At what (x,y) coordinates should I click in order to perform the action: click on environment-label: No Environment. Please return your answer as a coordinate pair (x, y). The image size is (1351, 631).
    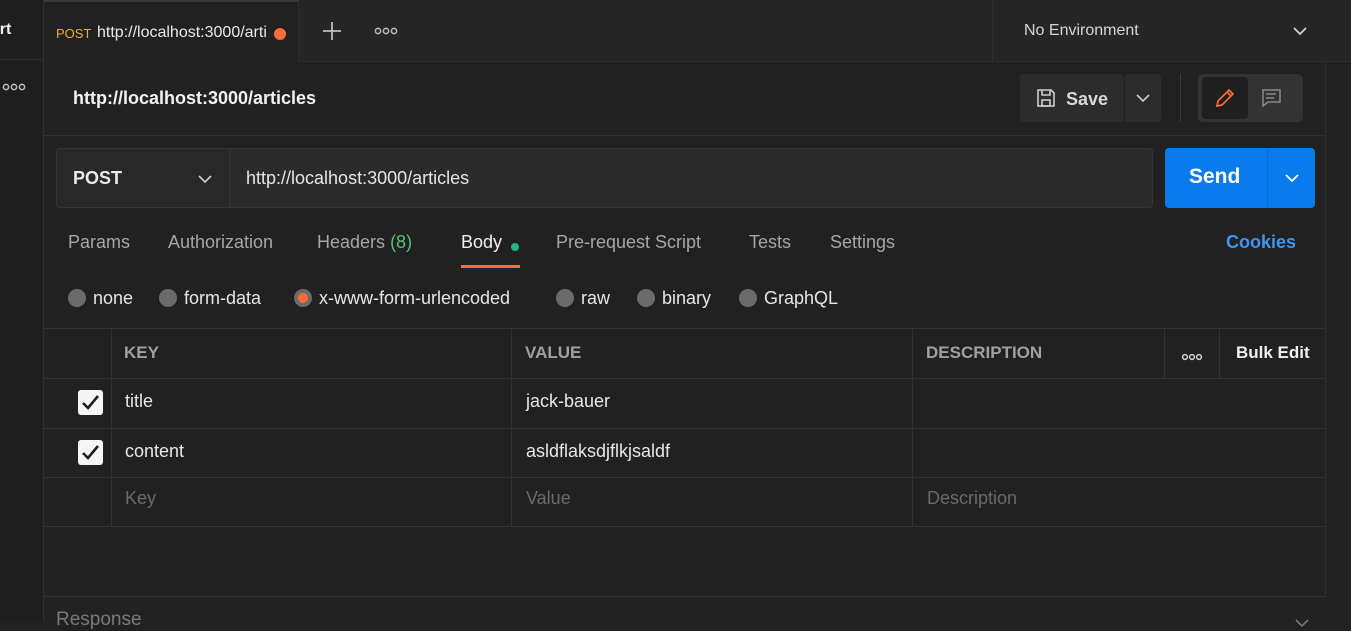
    Looking at the image, I should click on (1081, 30).